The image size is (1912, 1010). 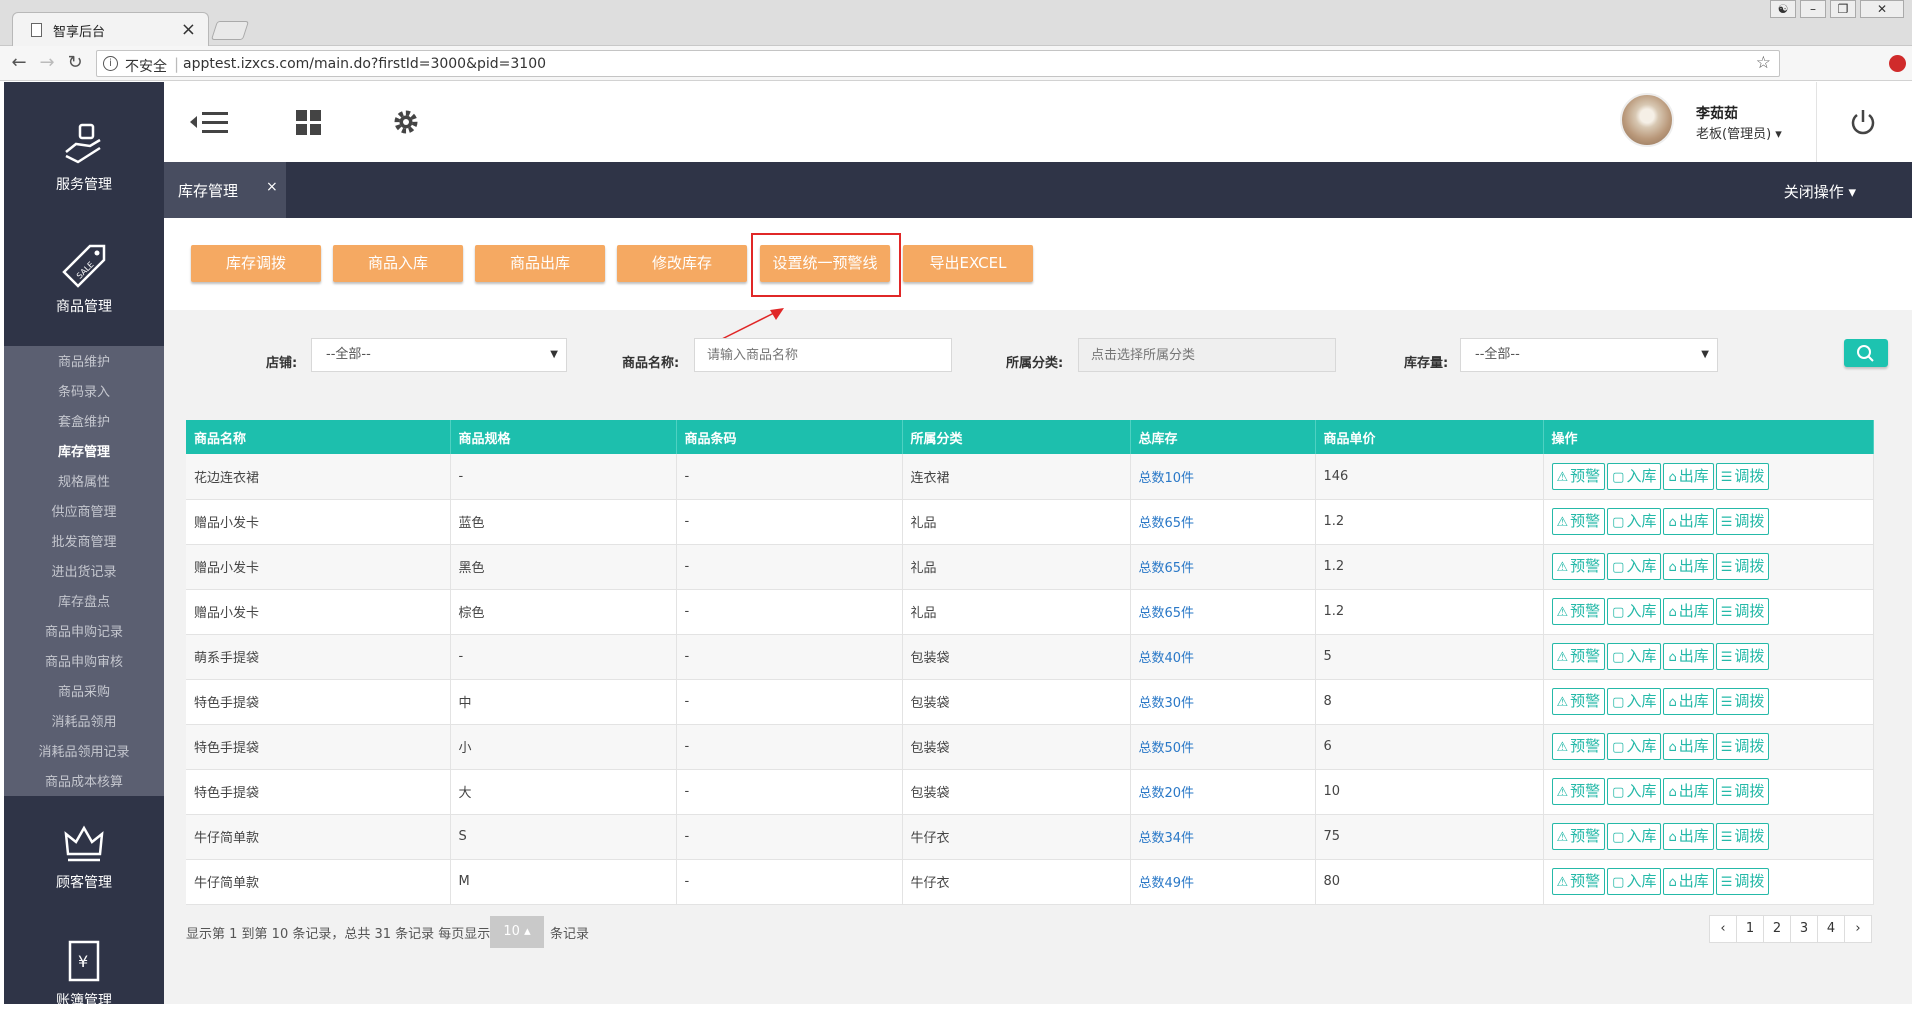 What do you see at coordinates (110, 63) in the screenshot?
I see `info-icon: i` at bounding box center [110, 63].